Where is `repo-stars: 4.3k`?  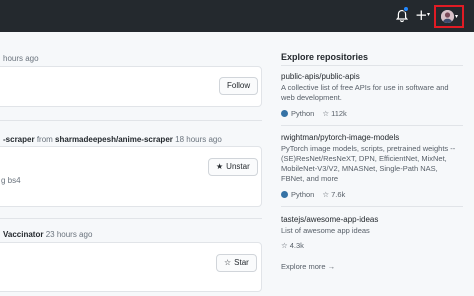 repo-stars: 4.3k is located at coordinates (297, 245).